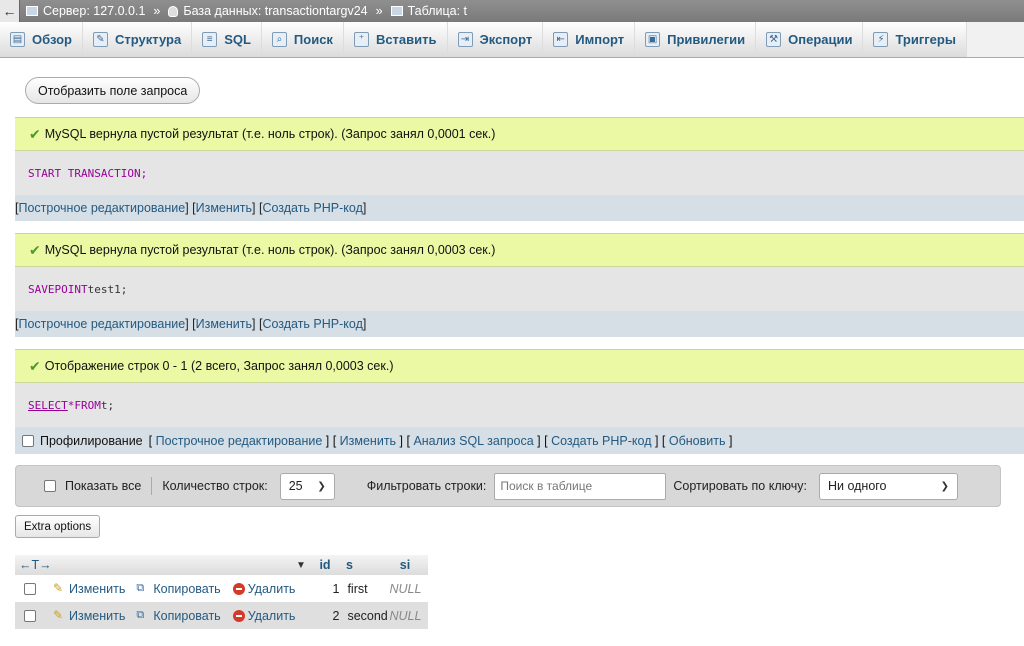 This screenshot has width=1024, height=646. Describe the element at coordinates (215, 486) in the screenshot. I see `rows-count-label: Количество строк:` at that location.